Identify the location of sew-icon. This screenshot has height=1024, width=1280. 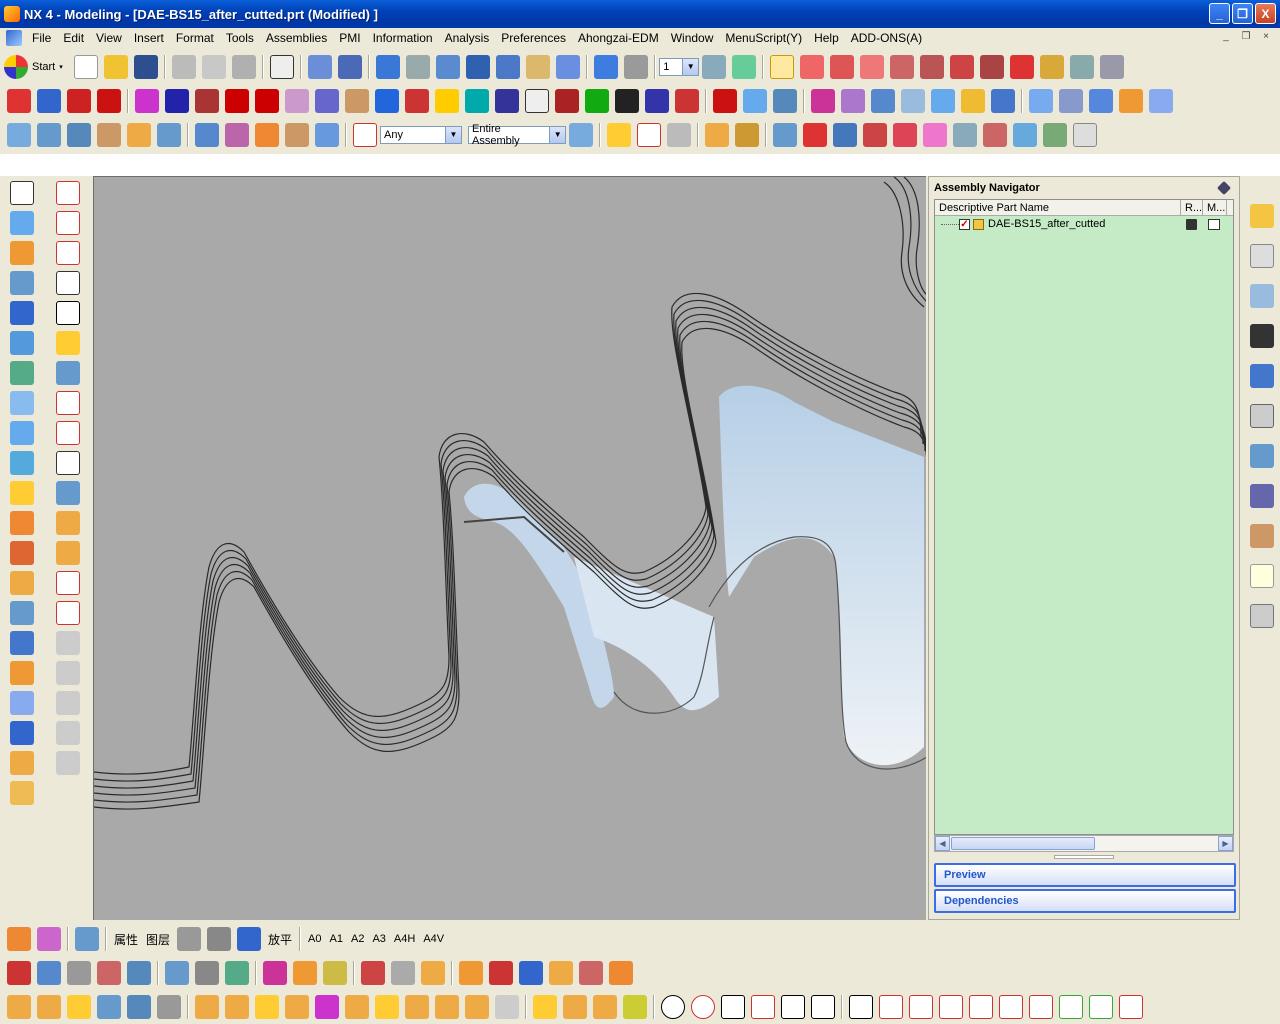
(207, 135).